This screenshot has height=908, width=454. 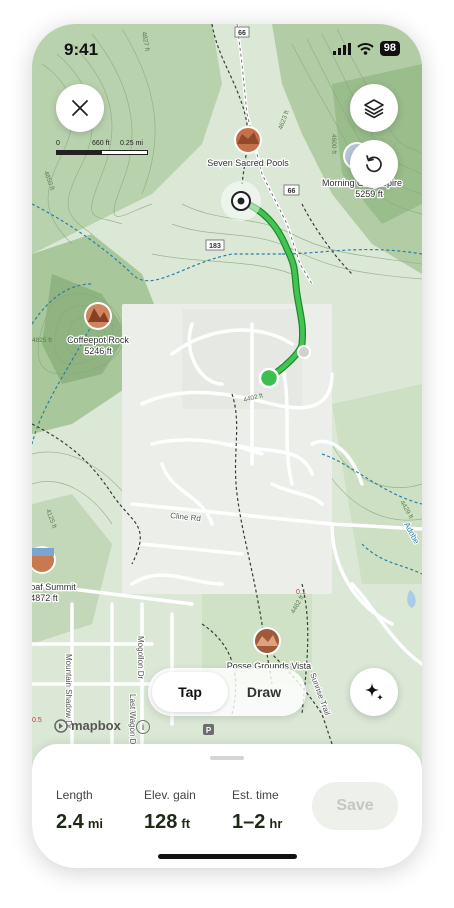 What do you see at coordinates (161, 822) in the screenshot?
I see `elevation-value: 128` at bounding box center [161, 822].